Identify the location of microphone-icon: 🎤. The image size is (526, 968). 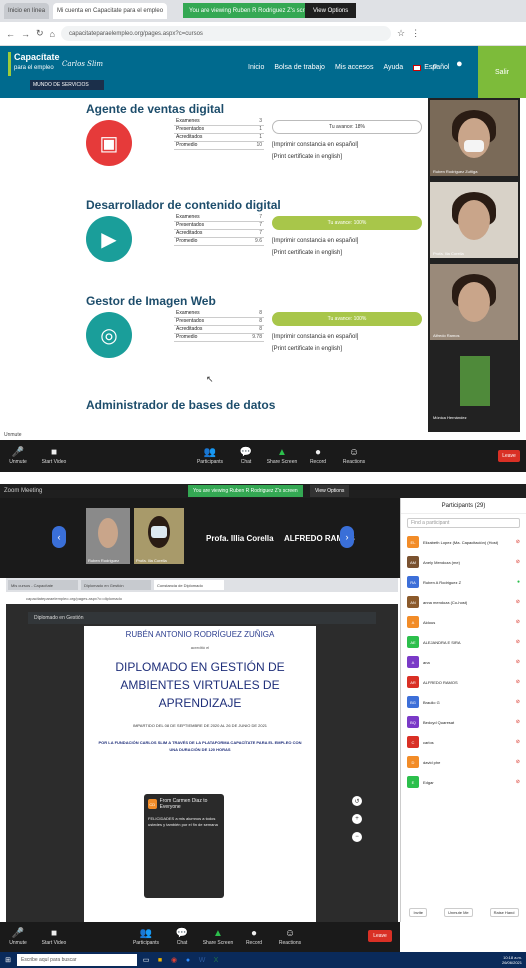
(18, 452).